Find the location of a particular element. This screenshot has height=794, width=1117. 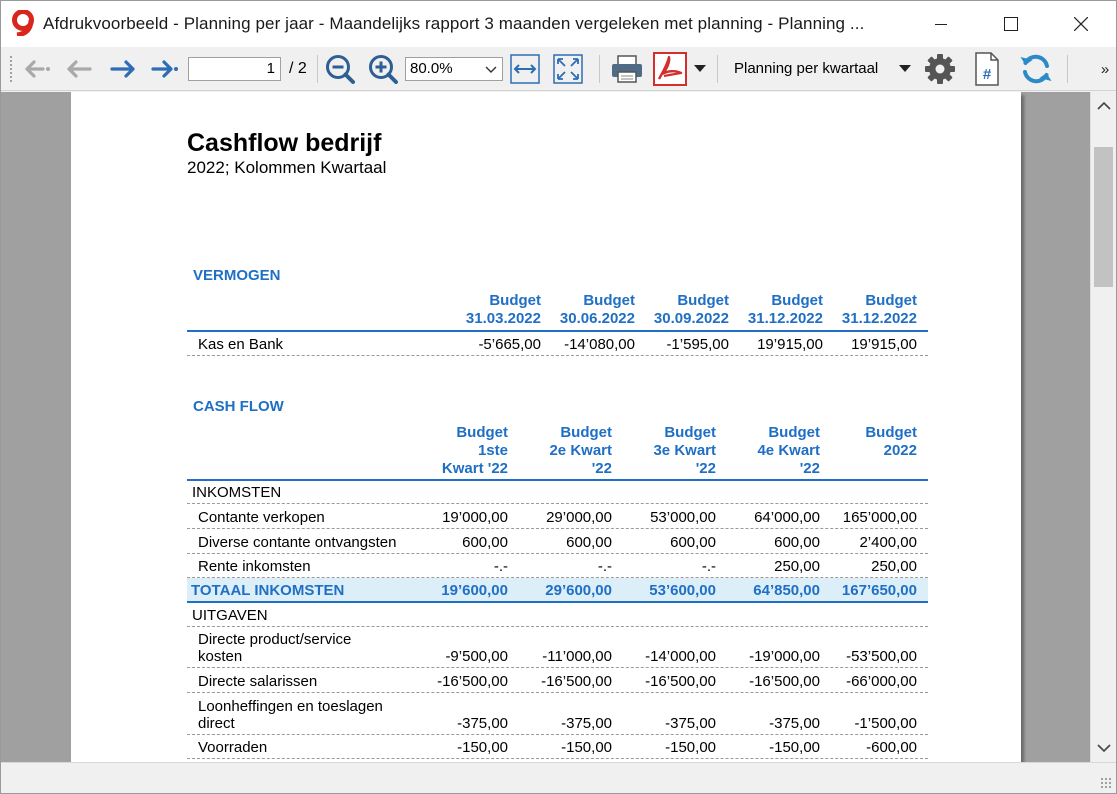

close-icon is located at coordinates (1081, 24).